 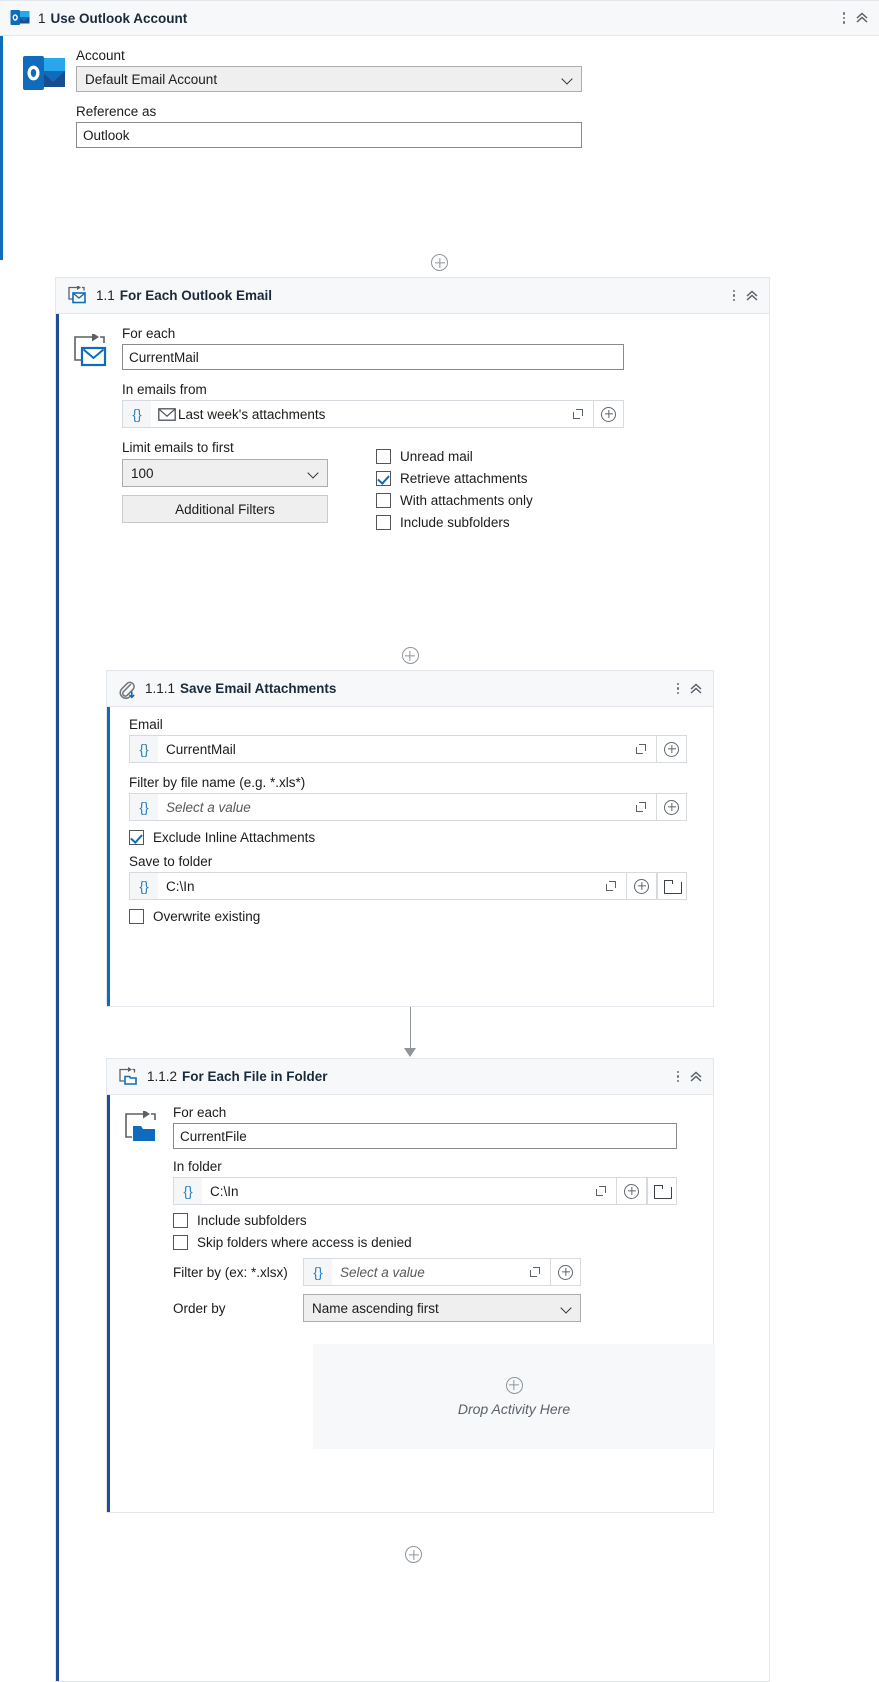 What do you see at coordinates (142, 1131) in the screenshot?
I see `for-each-loop-folder-icon` at bounding box center [142, 1131].